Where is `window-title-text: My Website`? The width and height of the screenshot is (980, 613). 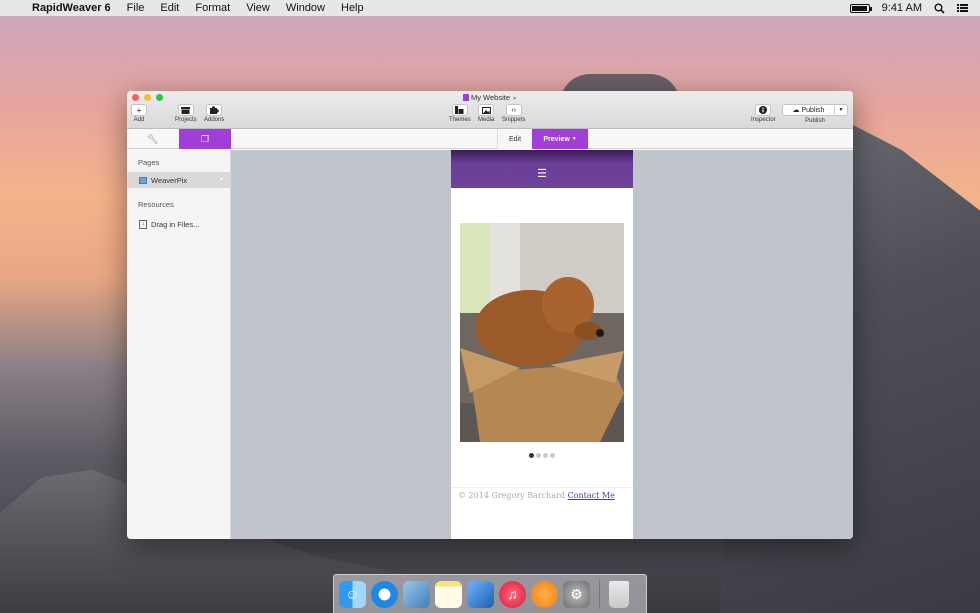
window-title-text: My Website is located at coordinates (490, 97).